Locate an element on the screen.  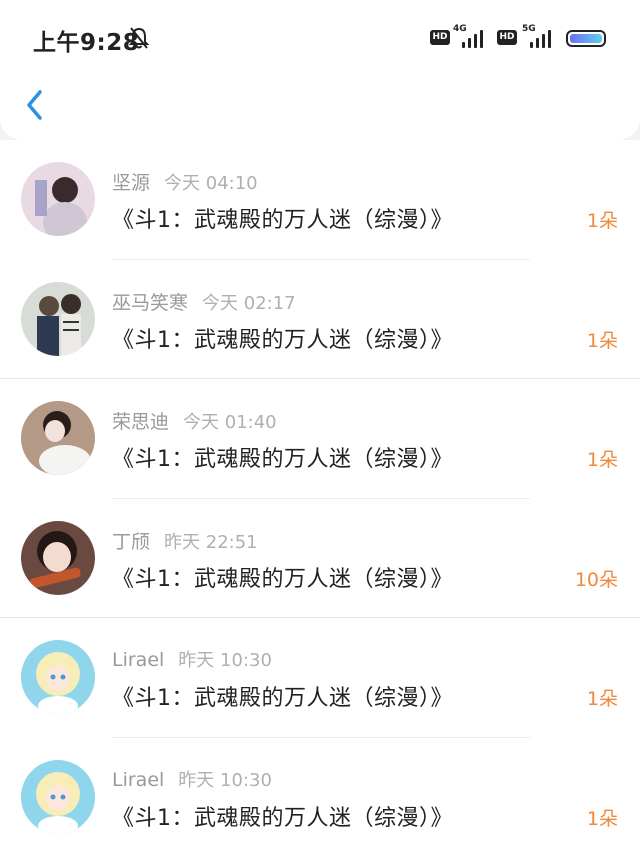
list-item: 丁颀昨天 22:51 《斗1：武魂殿的万人迷（综漫）》 10朵 is located at coordinates (320, 559).